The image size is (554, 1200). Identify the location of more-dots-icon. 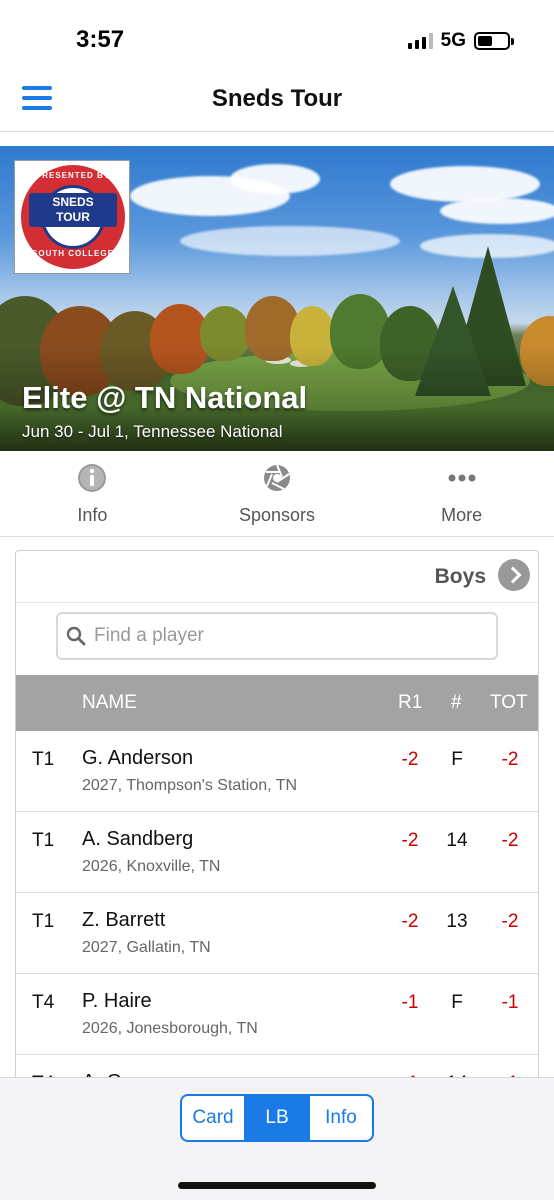
(462, 478).